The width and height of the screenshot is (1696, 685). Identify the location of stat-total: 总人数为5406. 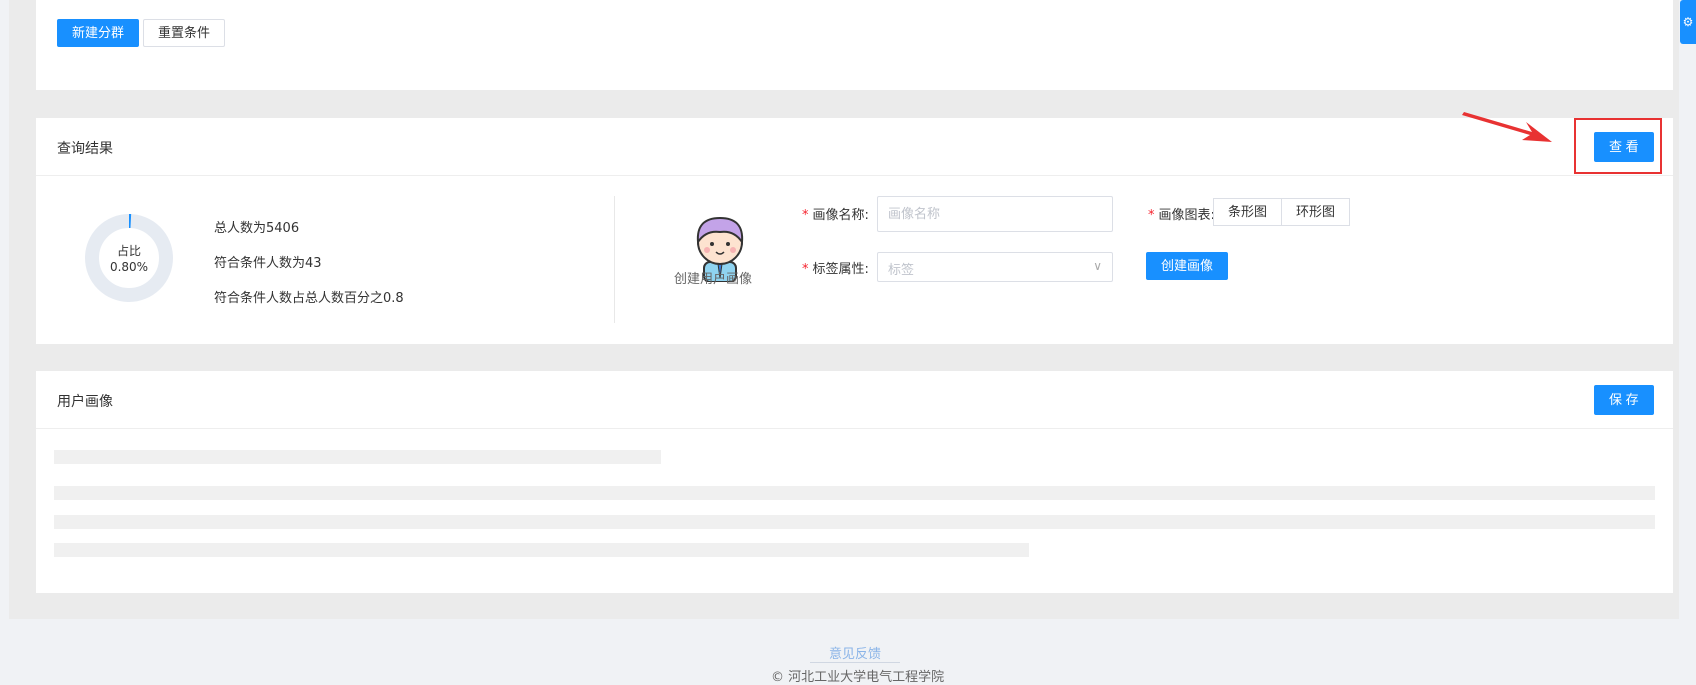
(257, 228).